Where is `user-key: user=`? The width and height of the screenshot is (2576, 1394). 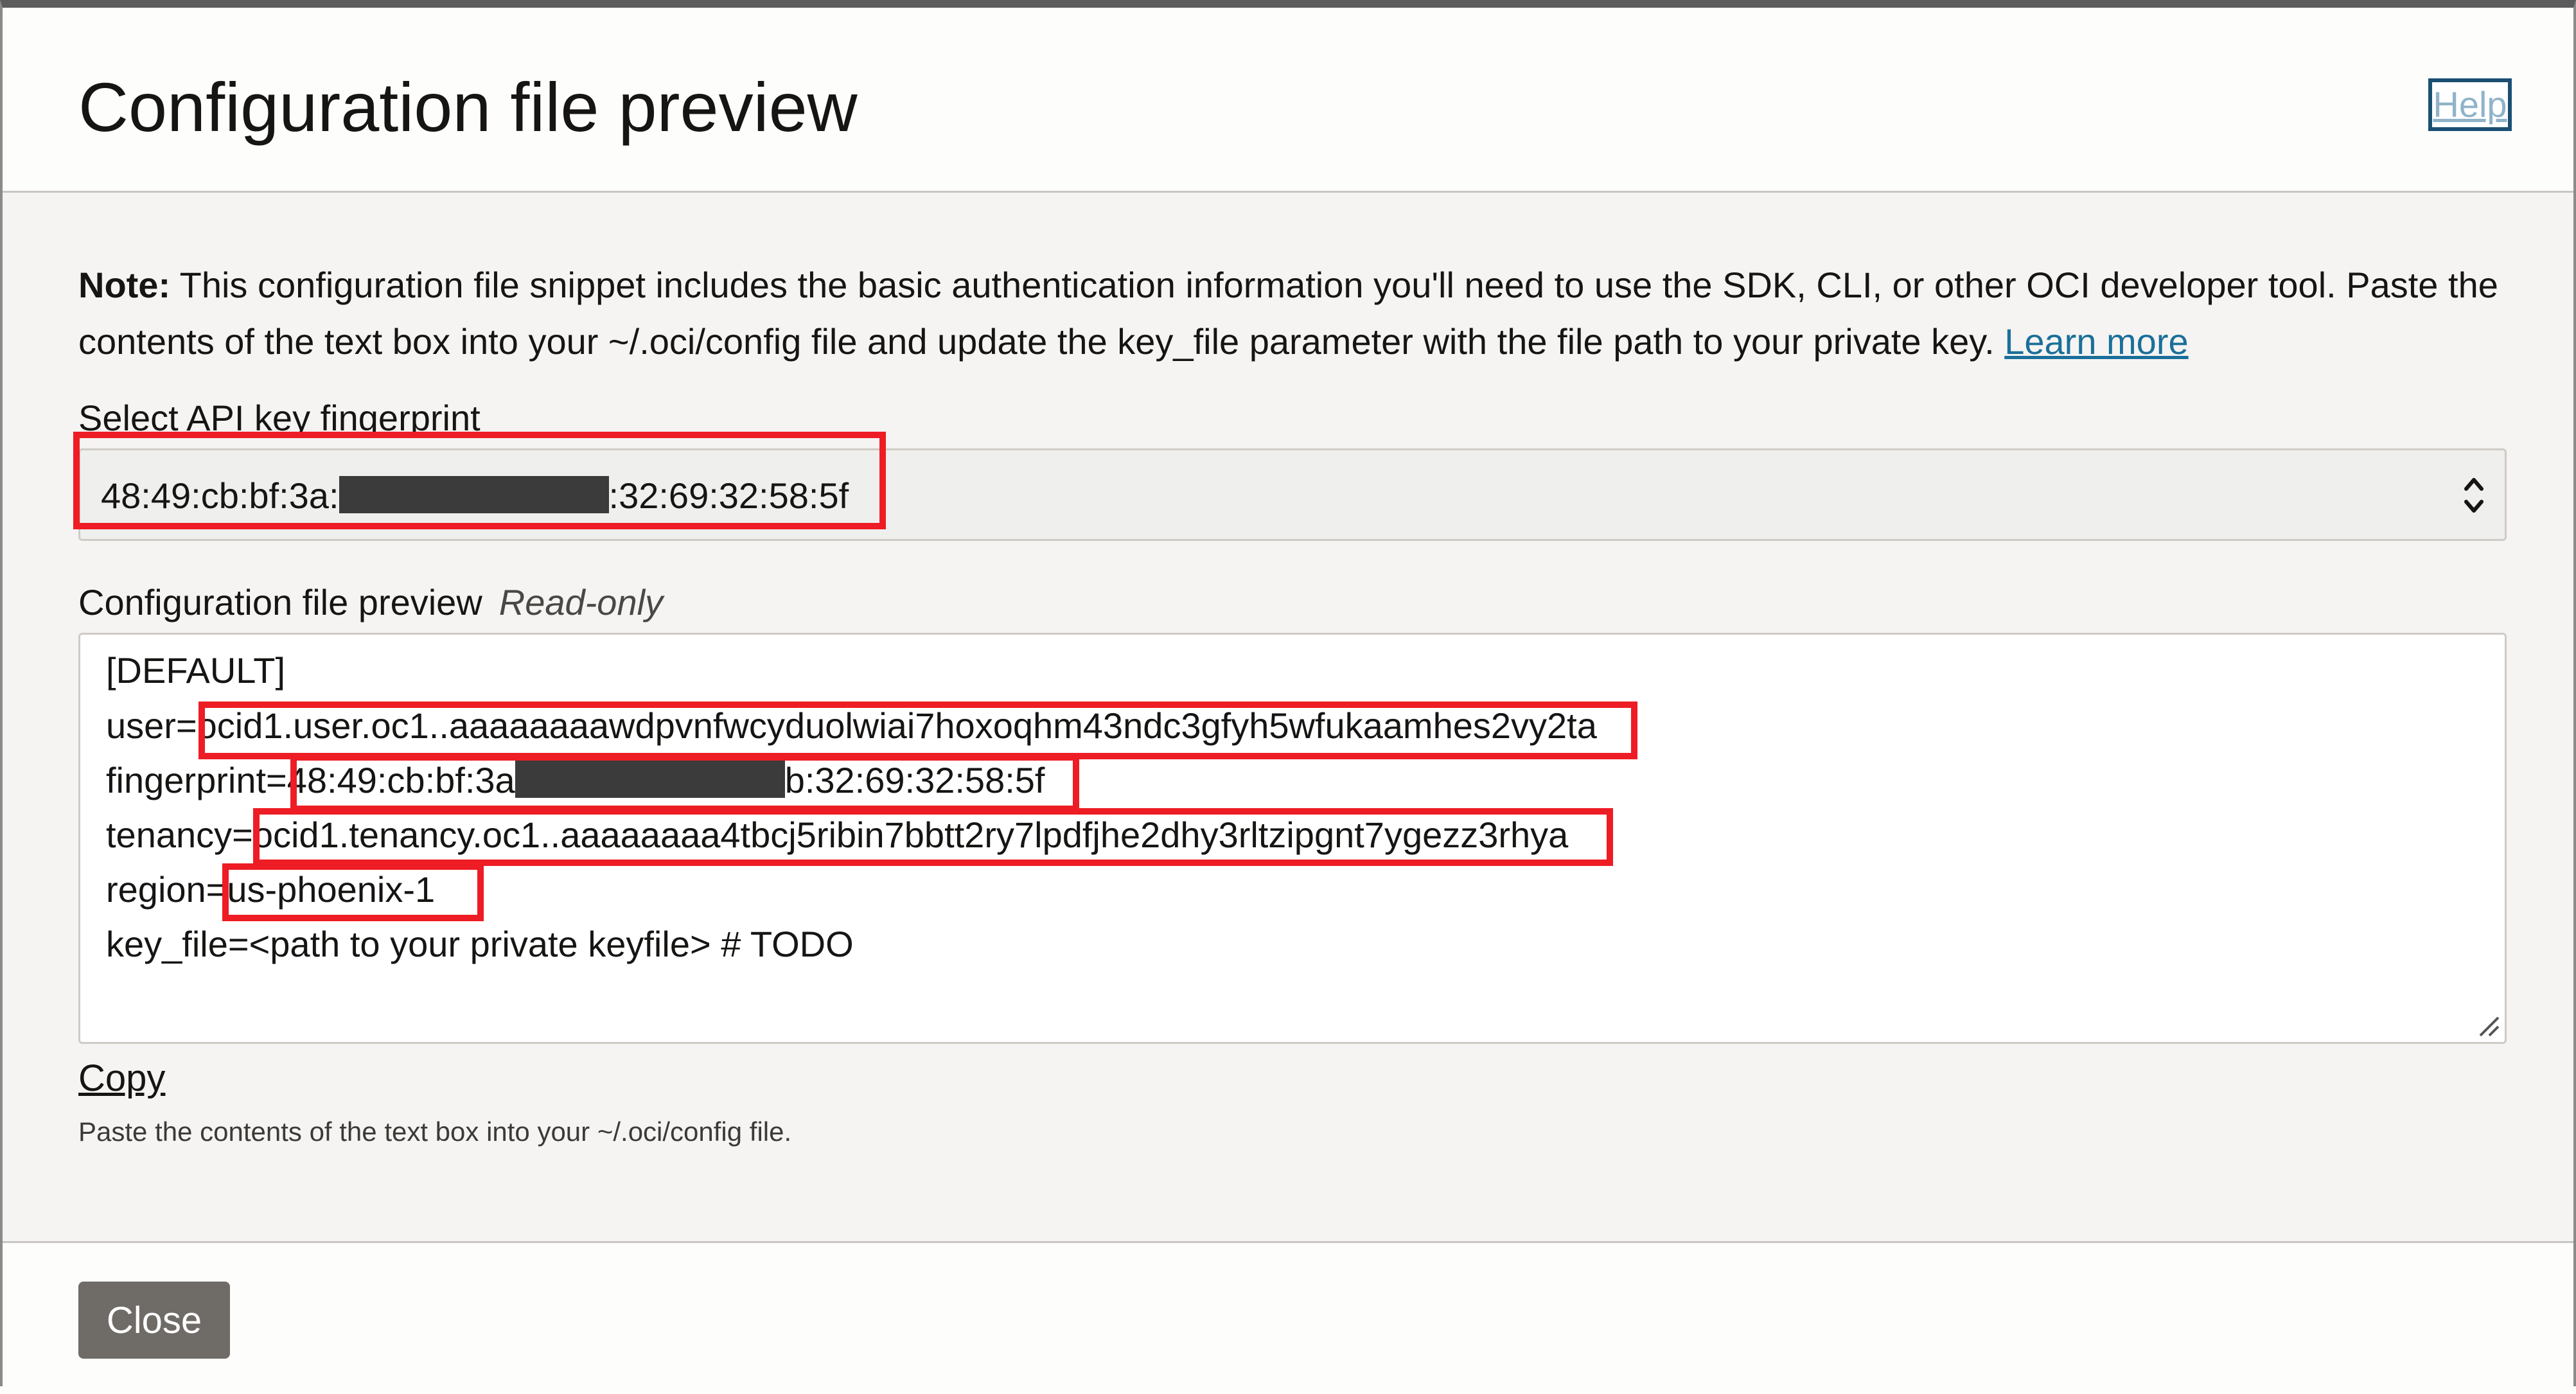
user-key: user= is located at coordinates (151, 725).